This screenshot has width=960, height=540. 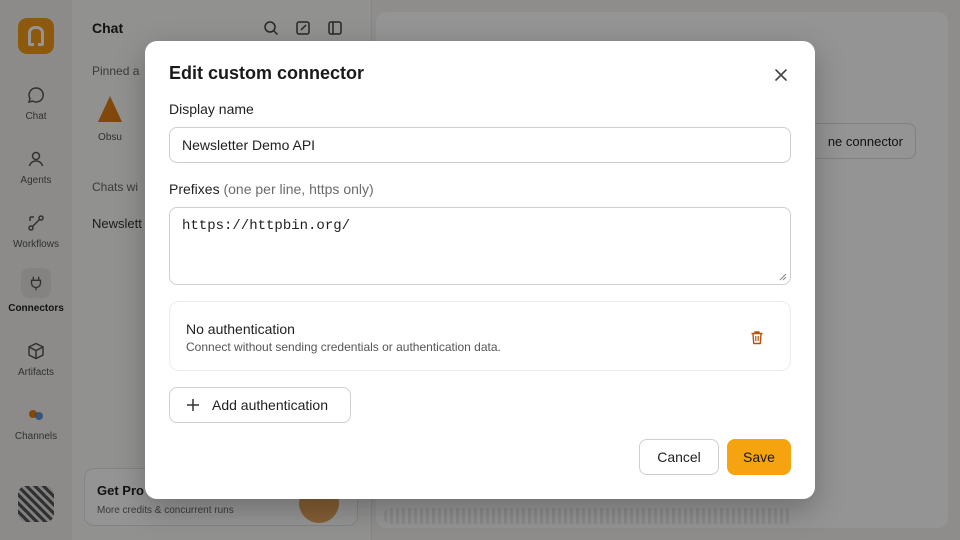 I want to click on close-icon, so click(x=781, y=75).